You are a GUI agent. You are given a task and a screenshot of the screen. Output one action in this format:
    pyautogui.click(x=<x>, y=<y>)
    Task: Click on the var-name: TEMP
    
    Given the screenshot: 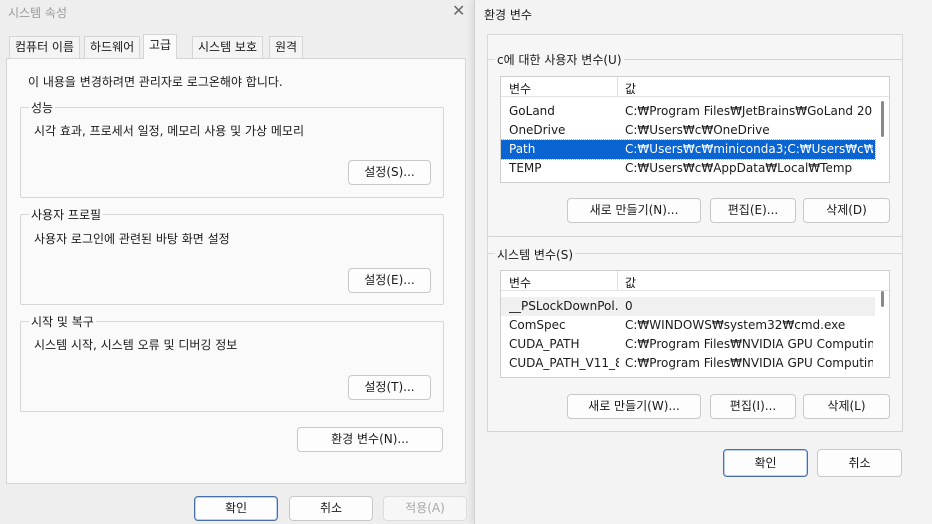 What is the action you would take?
    pyautogui.click(x=525, y=168)
    